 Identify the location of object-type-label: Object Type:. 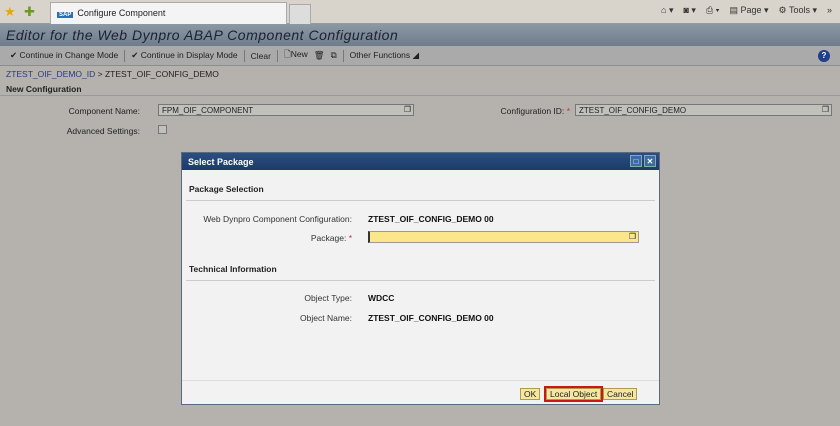
(328, 298).